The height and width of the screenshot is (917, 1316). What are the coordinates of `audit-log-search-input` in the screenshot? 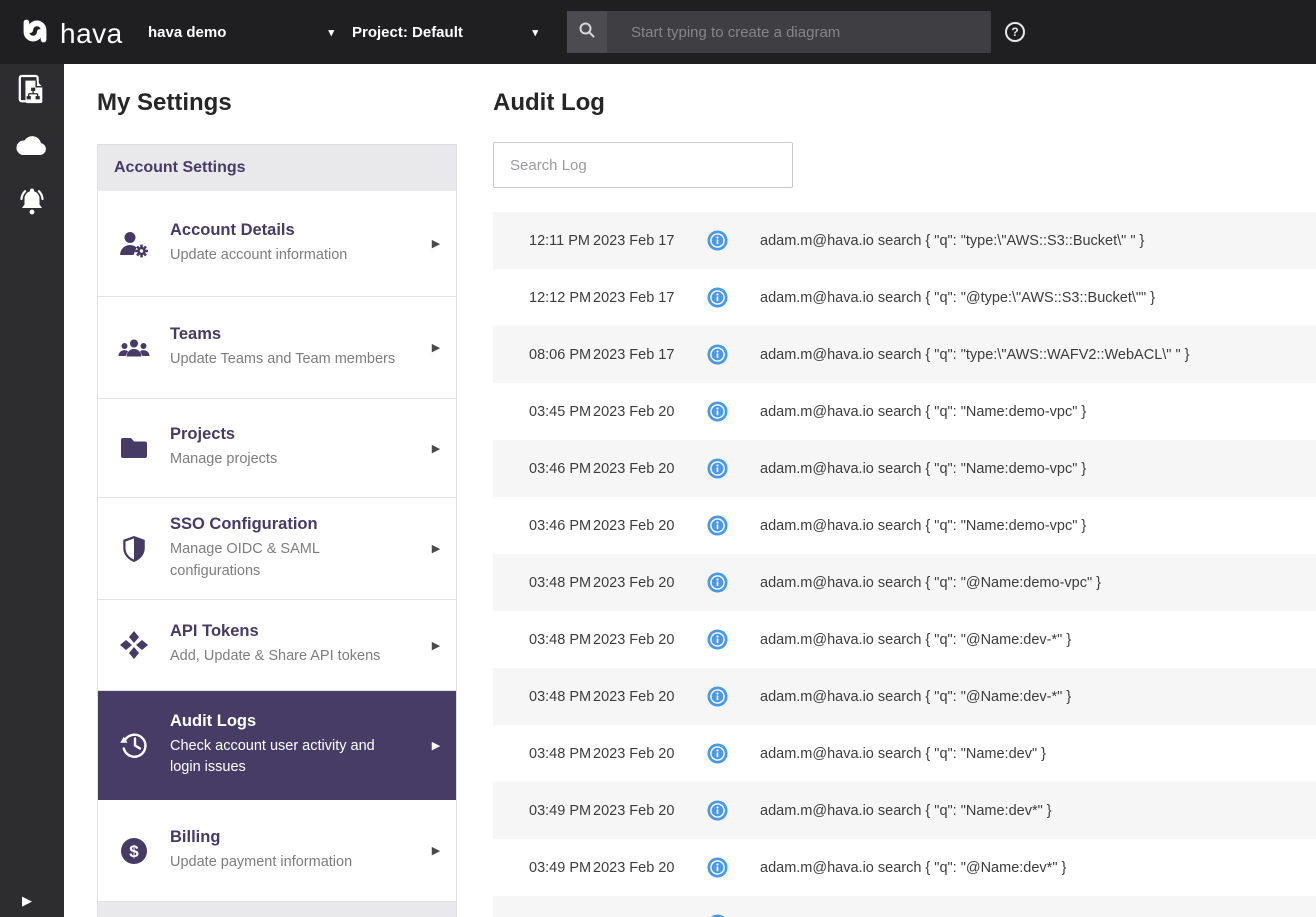 It's located at (643, 165).